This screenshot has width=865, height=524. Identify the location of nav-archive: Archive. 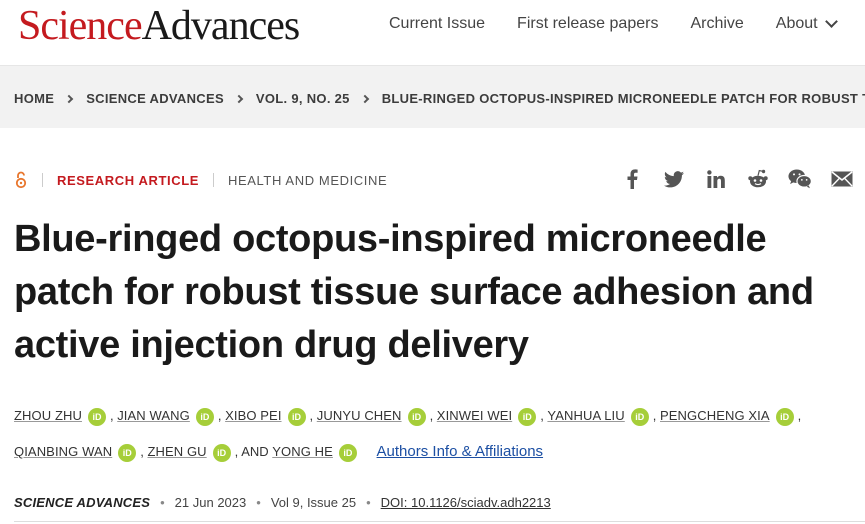
(716, 24).